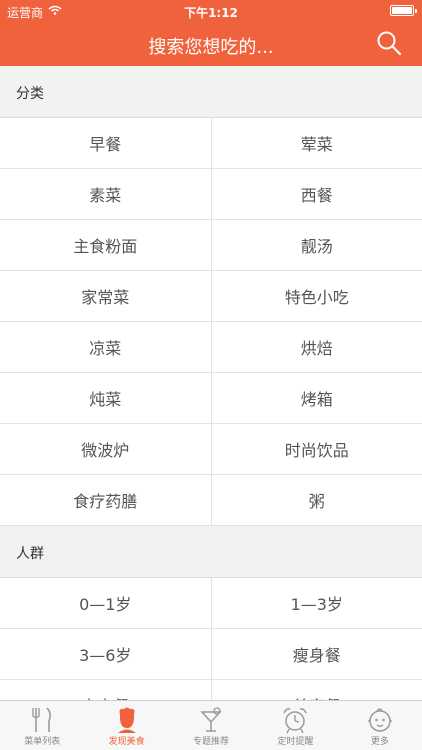  I want to click on grid-row: 家常菜 特色小吃, so click(211, 296).